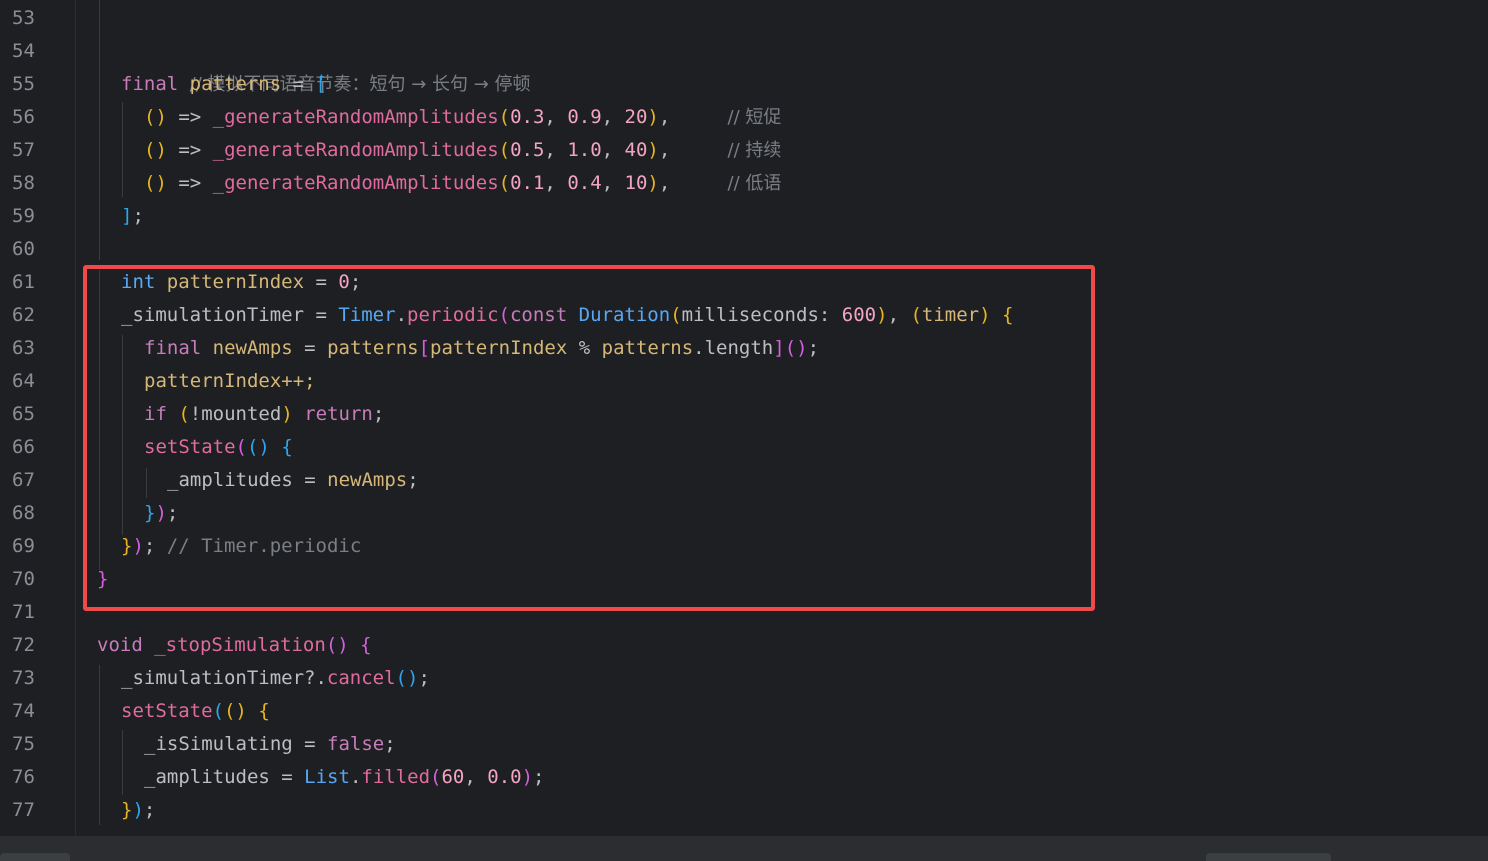 This screenshot has height=861, width=1488. What do you see at coordinates (584, 183) in the screenshot?
I see `number: 0.4` at bounding box center [584, 183].